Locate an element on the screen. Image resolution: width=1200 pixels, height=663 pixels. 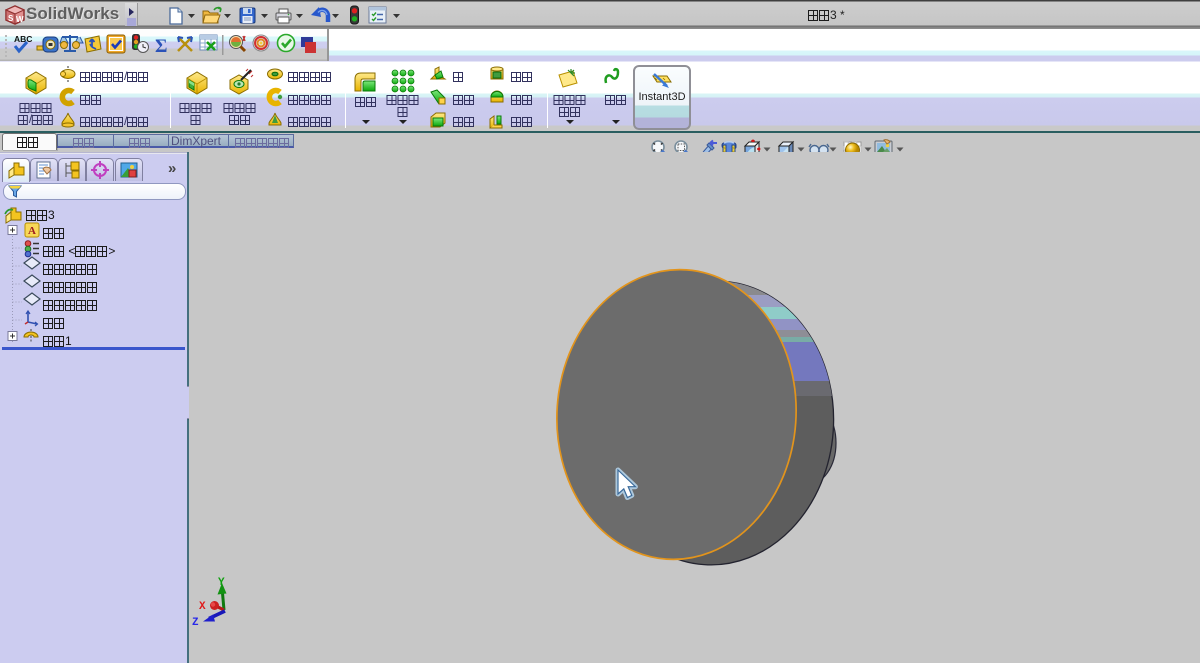
svg-text: Σ is located at coordinates (161, 46).